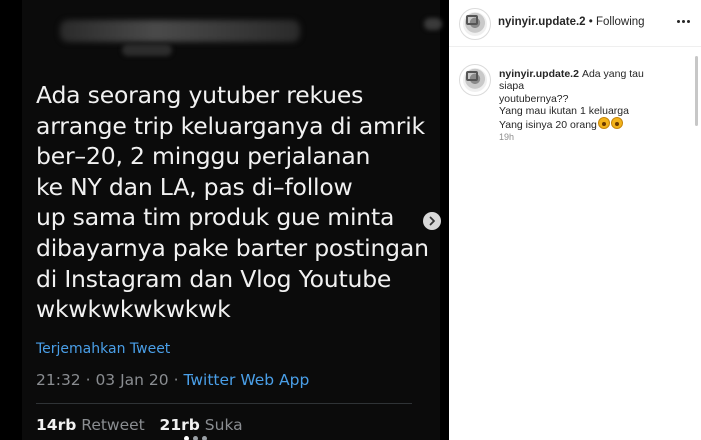  I want to click on caption-line-4-wrap: Yang isinya 20 orang, so click(584, 124).